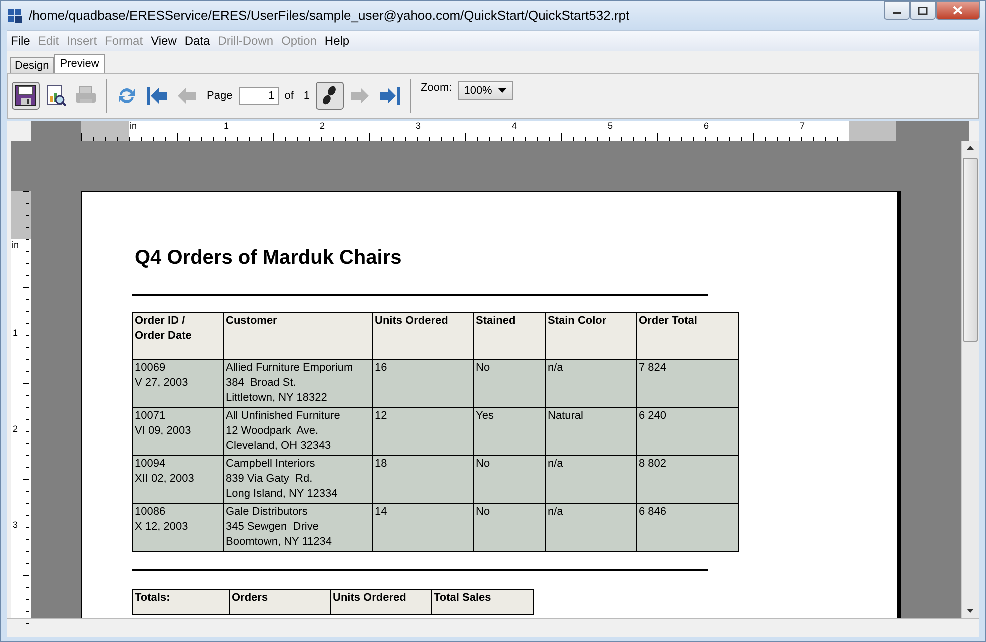  What do you see at coordinates (298, 432) in the screenshot?
I see `table-cell: All Unfinished Furniture 12 Woodpark Ave. Cleveland, OH 32343` at bounding box center [298, 432].